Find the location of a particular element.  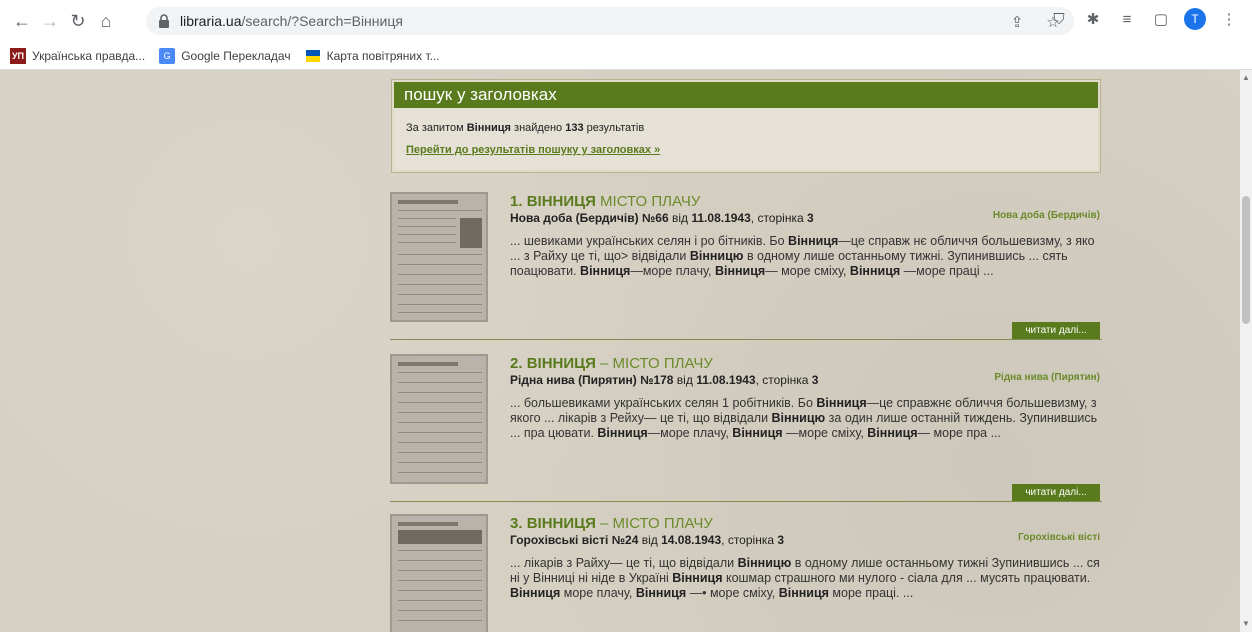

snippet-text: море плачу, is located at coordinates (598, 593).